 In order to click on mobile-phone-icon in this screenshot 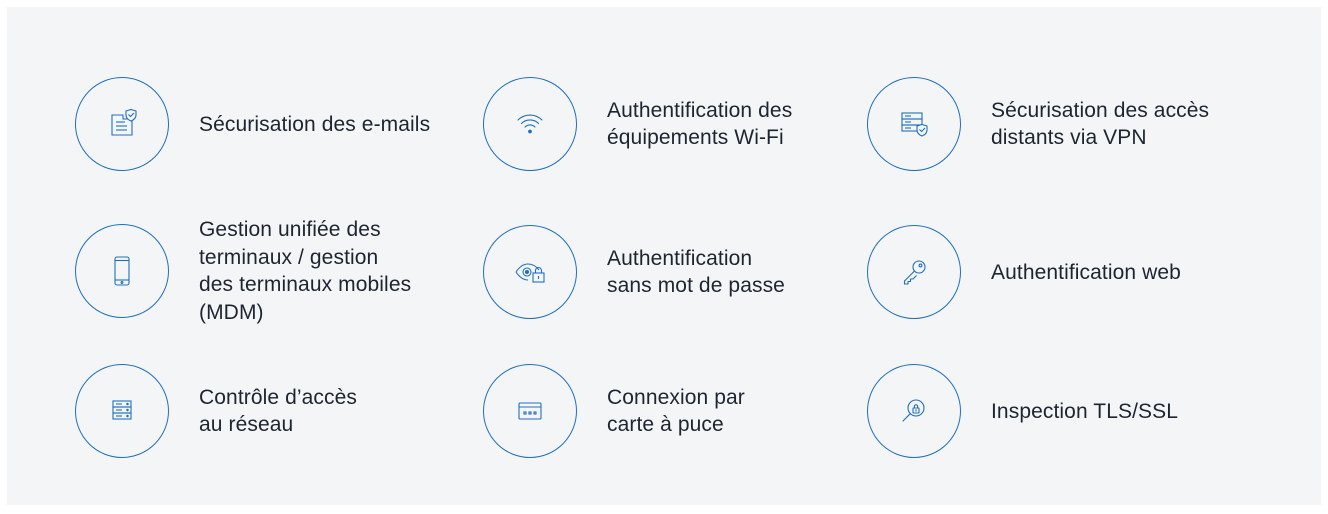, I will do `click(122, 271)`.